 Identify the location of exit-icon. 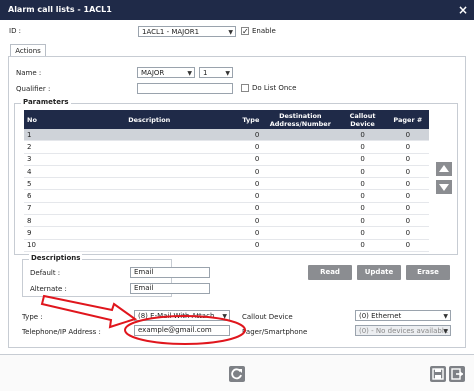
(457, 374).